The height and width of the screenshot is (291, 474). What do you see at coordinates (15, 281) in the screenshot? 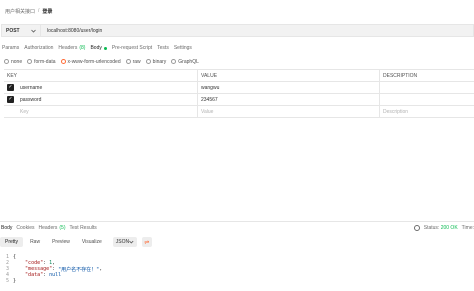
I see `code-punctuation: }` at bounding box center [15, 281].